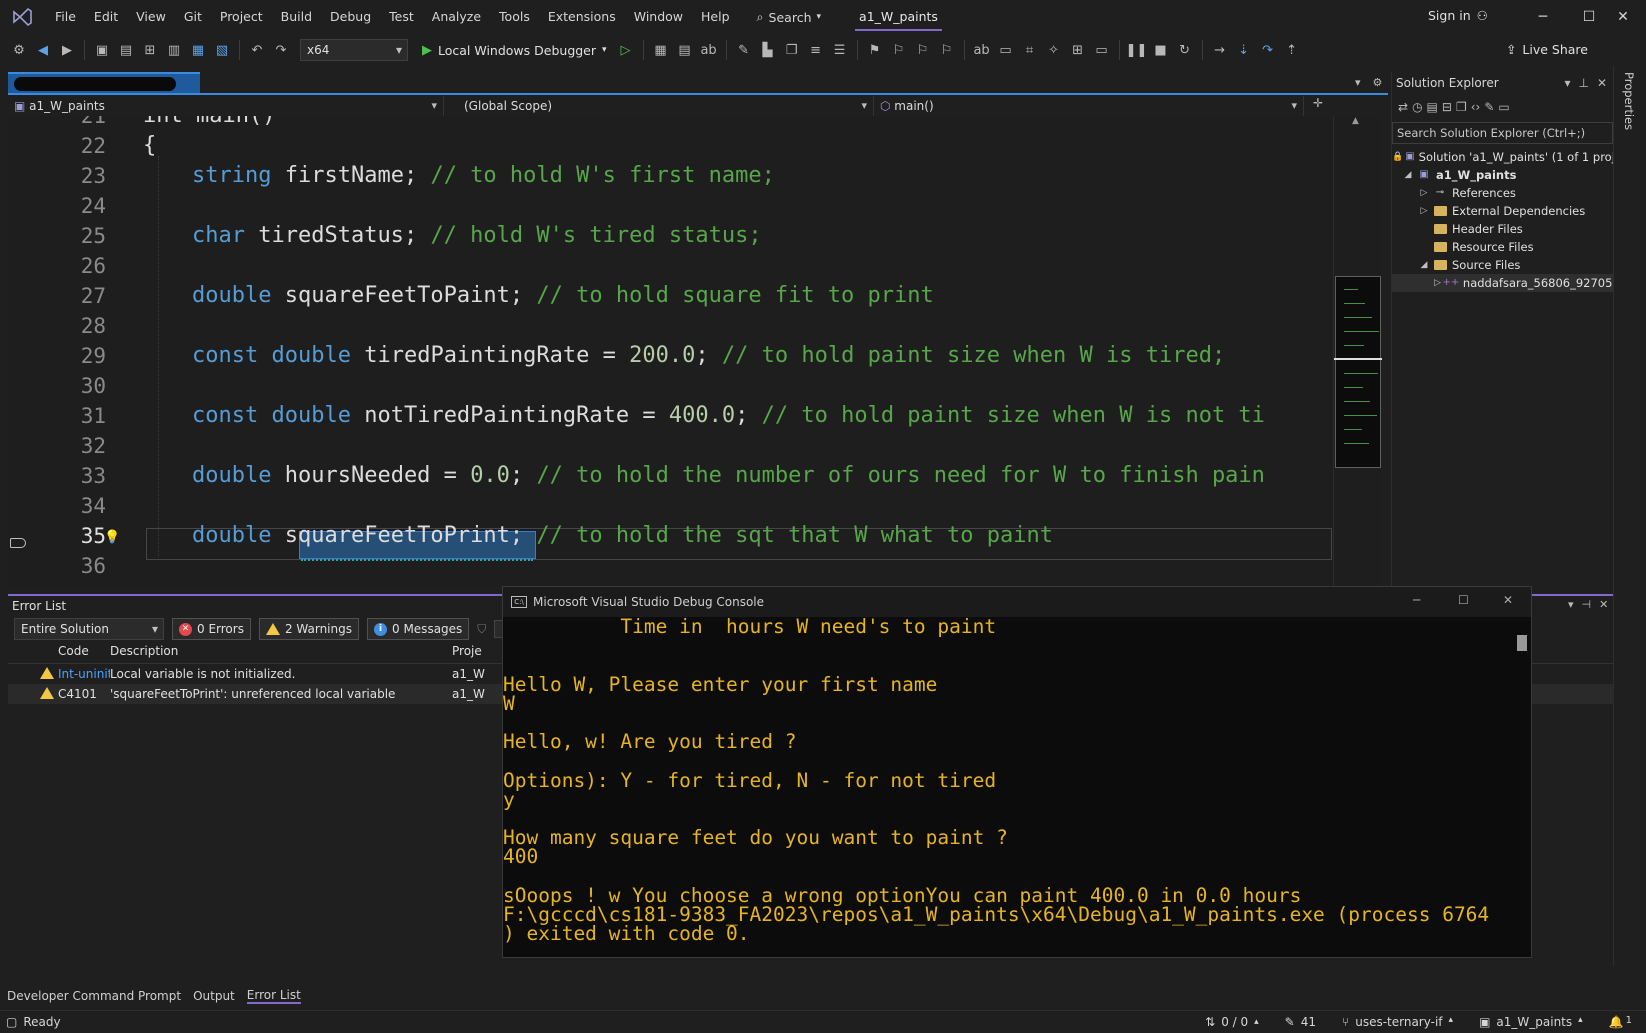 The height and width of the screenshot is (1033, 1646). Describe the element at coordinates (198, 50) in the screenshot. I see `save-icon: ▦` at that location.